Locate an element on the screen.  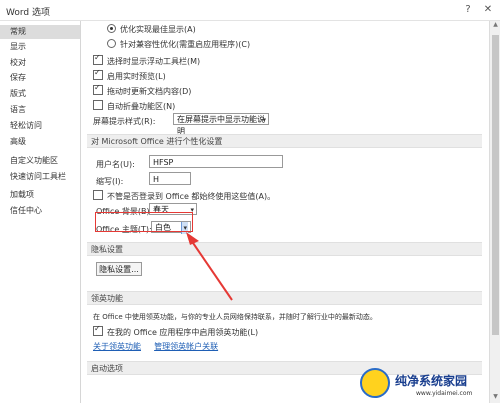
watermark-logo-icon is located at coordinates (375, 383).